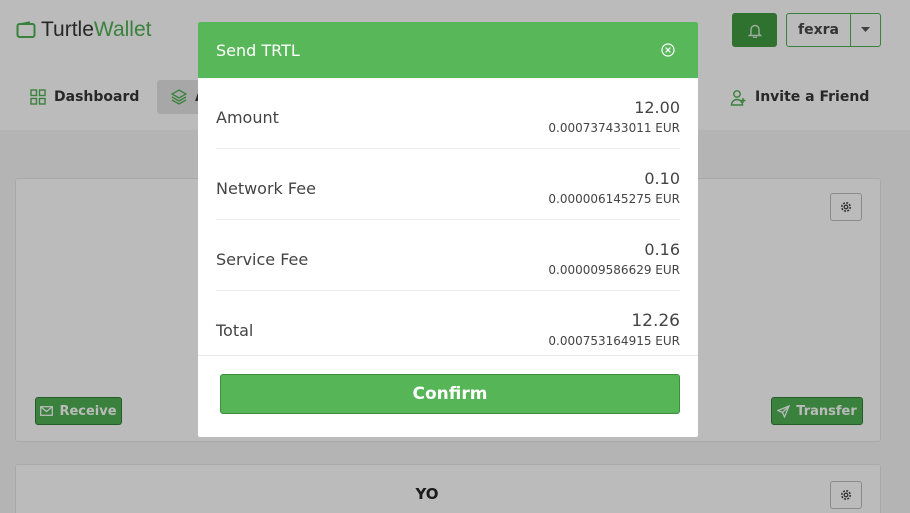  What do you see at coordinates (448, 323) in the screenshot?
I see `total-row: Total 12.26 0.000753164915 EUR` at bounding box center [448, 323].